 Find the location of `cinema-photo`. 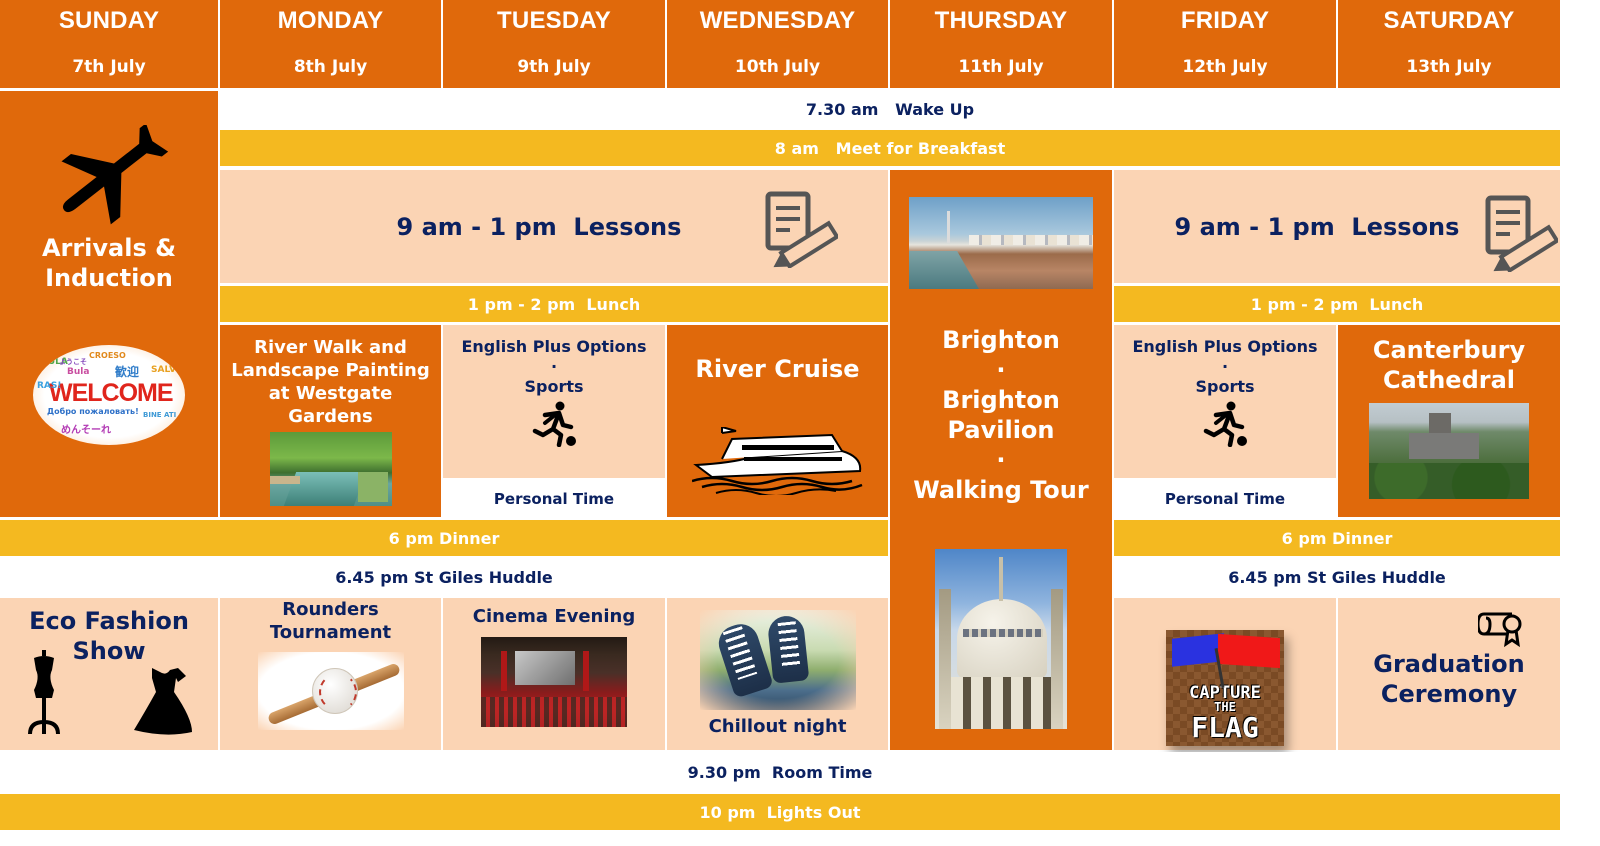

cinema-photo is located at coordinates (554, 682).